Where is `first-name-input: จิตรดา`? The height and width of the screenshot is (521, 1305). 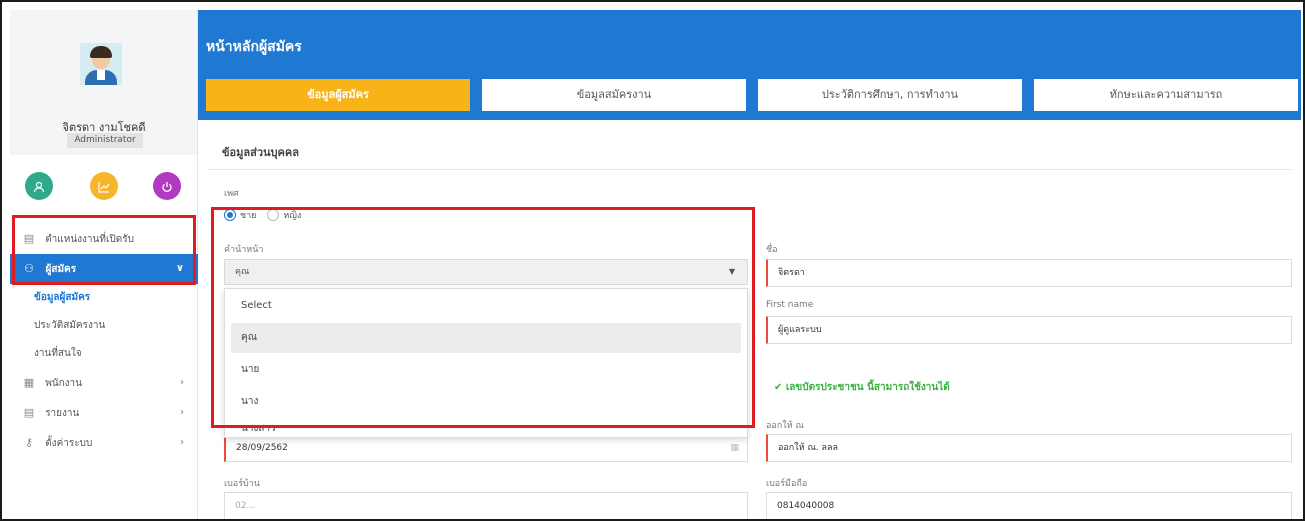
first-name-input: จิตรดา is located at coordinates (1029, 273).